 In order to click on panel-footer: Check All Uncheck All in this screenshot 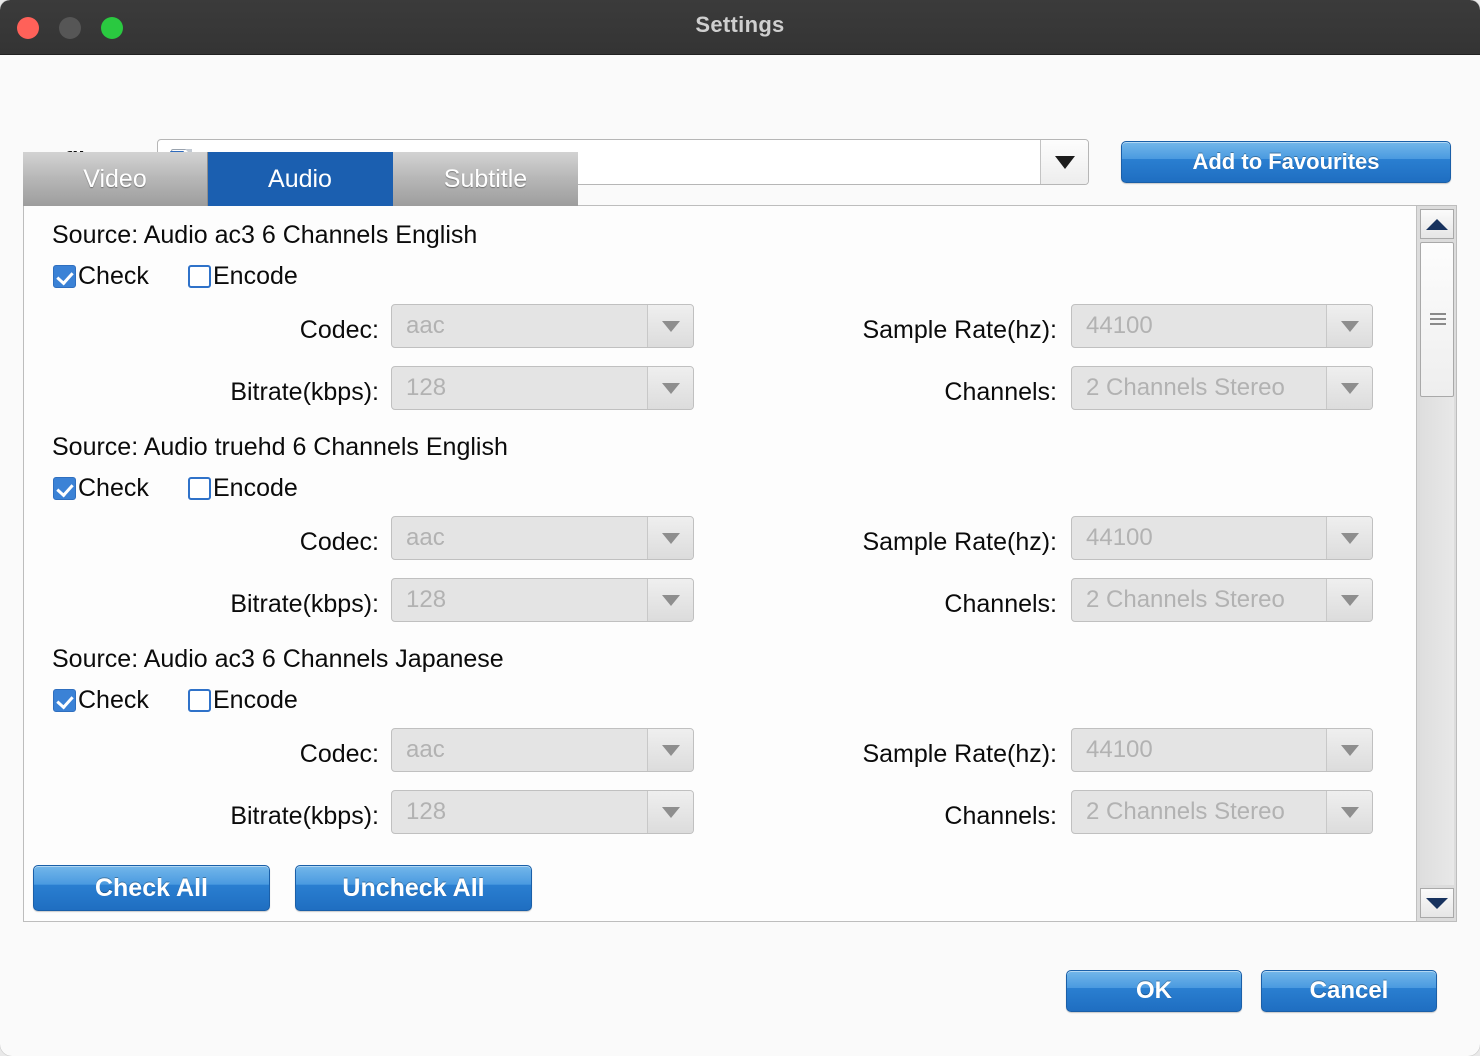, I will do `click(720, 890)`.